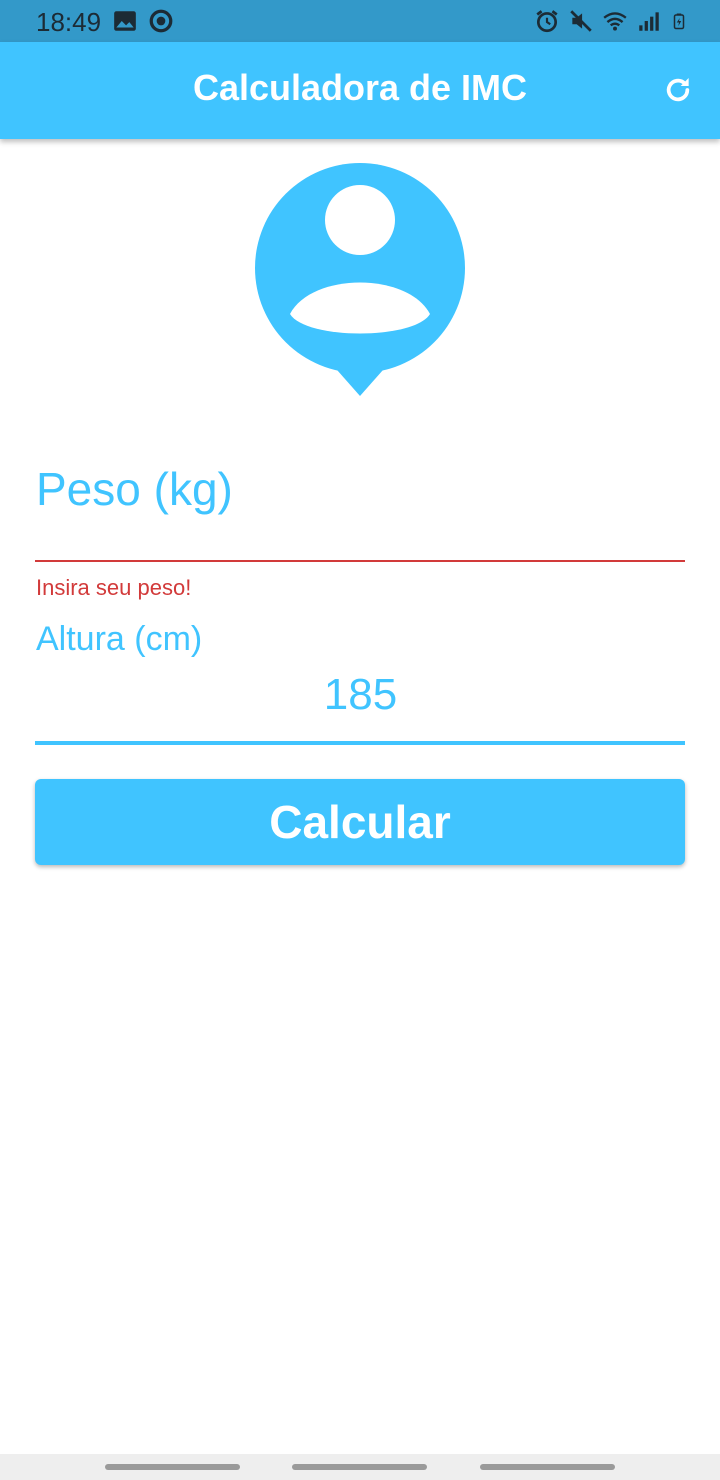 This screenshot has width=720, height=1480. Describe the element at coordinates (679, 21) in the screenshot. I see `battery-icon` at that location.